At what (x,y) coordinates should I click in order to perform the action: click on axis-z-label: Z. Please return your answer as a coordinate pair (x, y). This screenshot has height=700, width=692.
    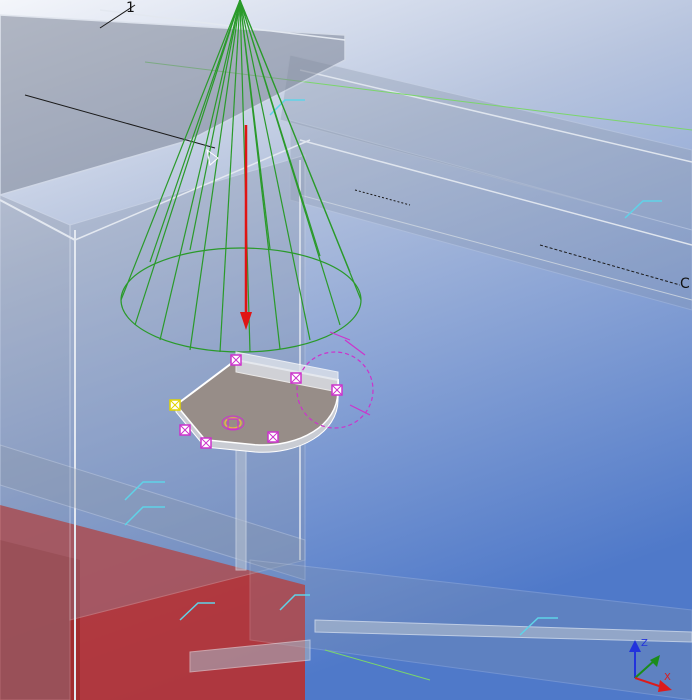
    Looking at the image, I should click on (644, 643).